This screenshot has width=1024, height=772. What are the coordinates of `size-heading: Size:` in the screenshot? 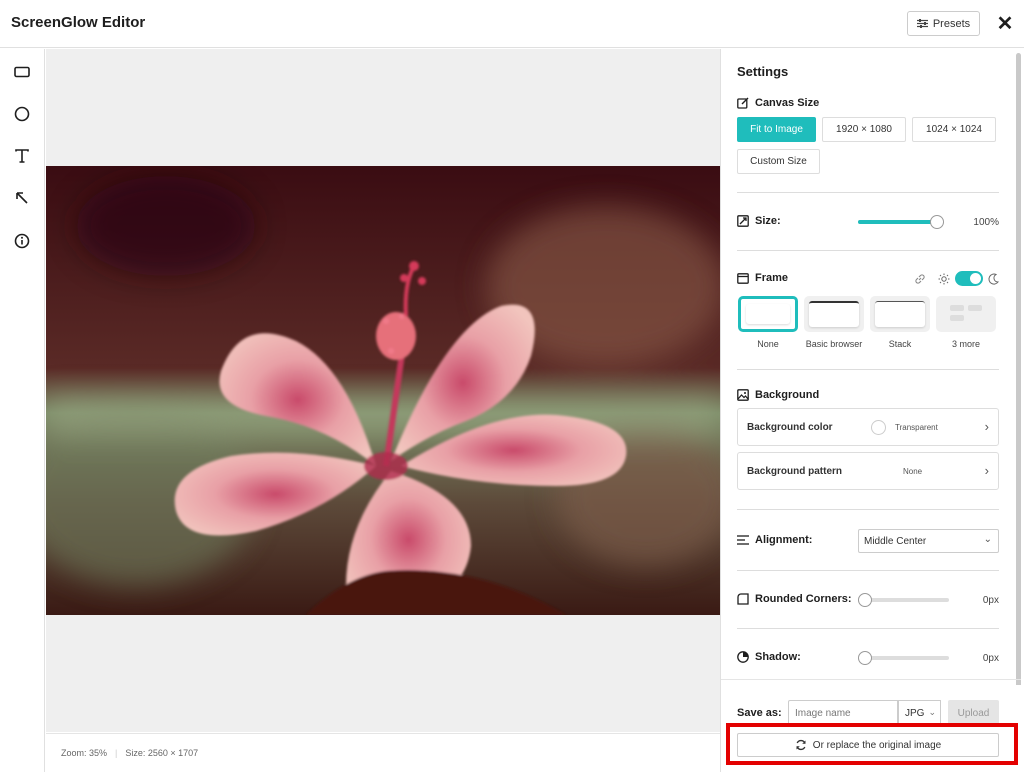 It's located at (759, 221).